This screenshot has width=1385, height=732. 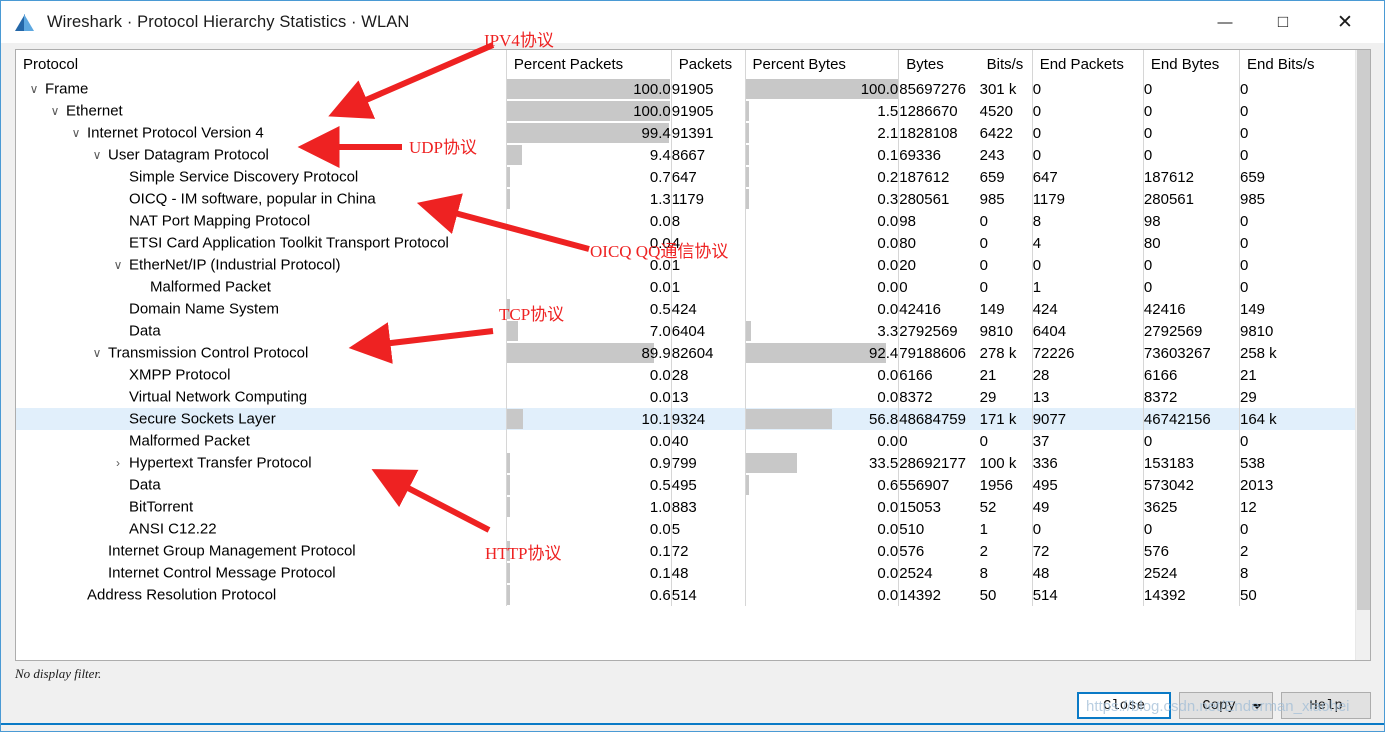 What do you see at coordinates (708, 64) in the screenshot?
I see `column-header-packets: Packets` at bounding box center [708, 64].